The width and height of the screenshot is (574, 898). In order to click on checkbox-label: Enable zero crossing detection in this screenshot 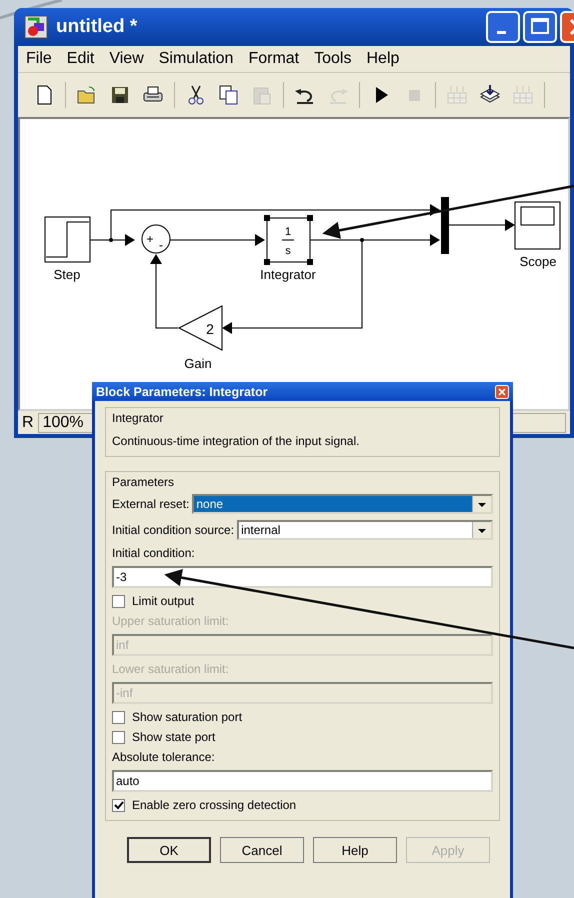, I will do `click(214, 805)`.